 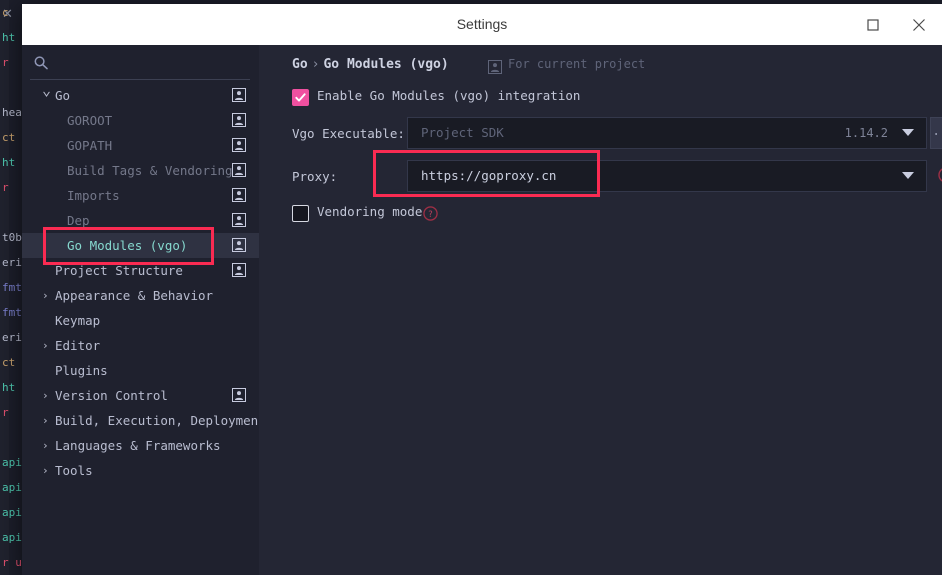 What do you see at coordinates (134, 295) in the screenshot?
I see `sidebar-item-label: Appearance & Behavior` at bounding box center [134, 295].